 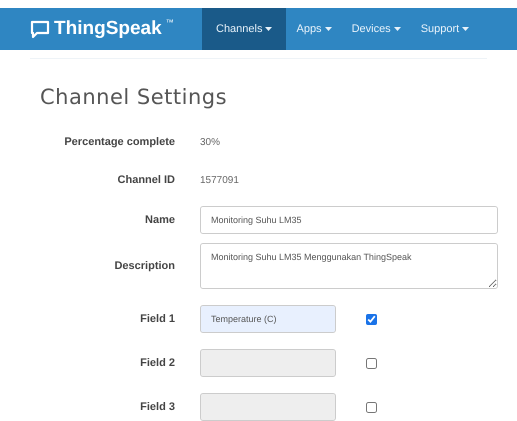 I want to click on field-label: Name, so click(x=159, y=220).